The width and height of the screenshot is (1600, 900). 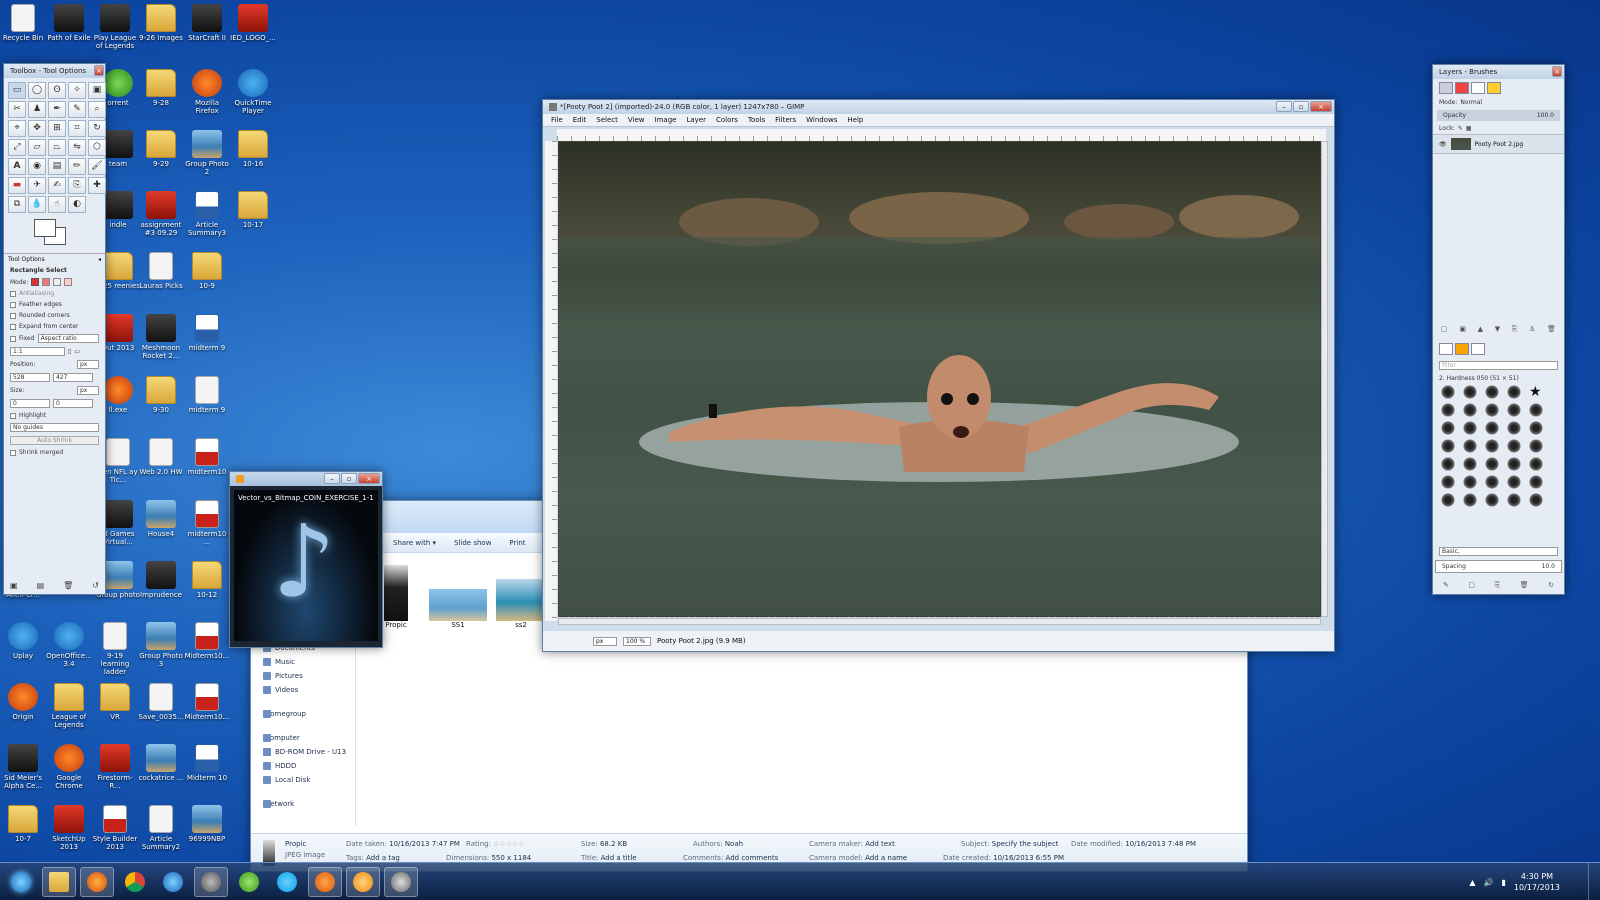 I want to click on clock: 4:30 PM 10/17/2013, so click(x=1537, y=882).